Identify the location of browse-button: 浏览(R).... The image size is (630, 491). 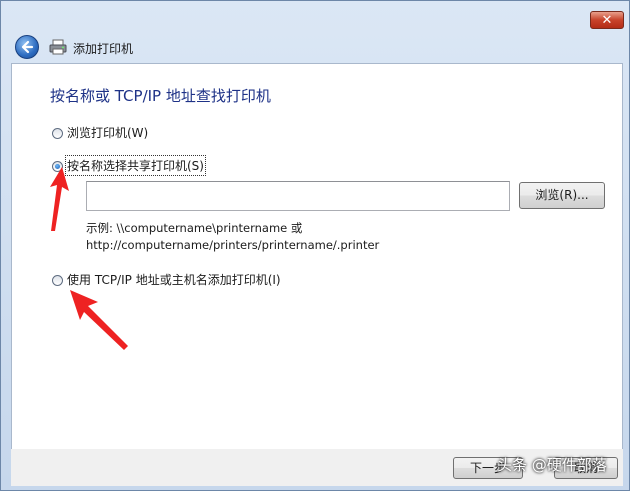
(562, 195).